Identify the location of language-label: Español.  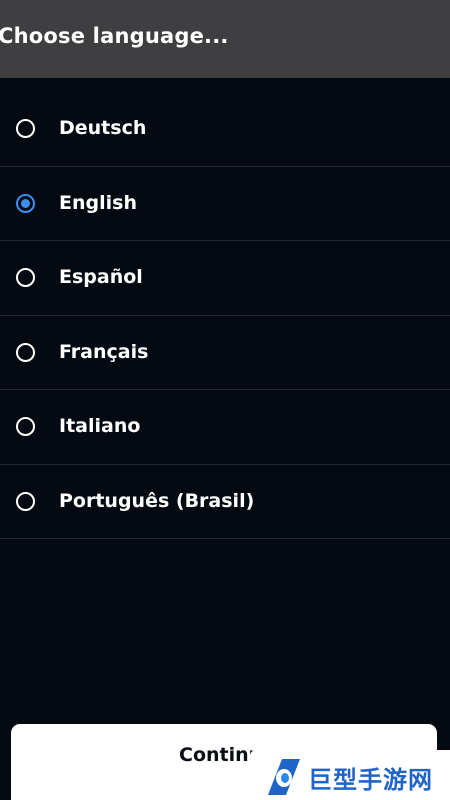
(101, 277).